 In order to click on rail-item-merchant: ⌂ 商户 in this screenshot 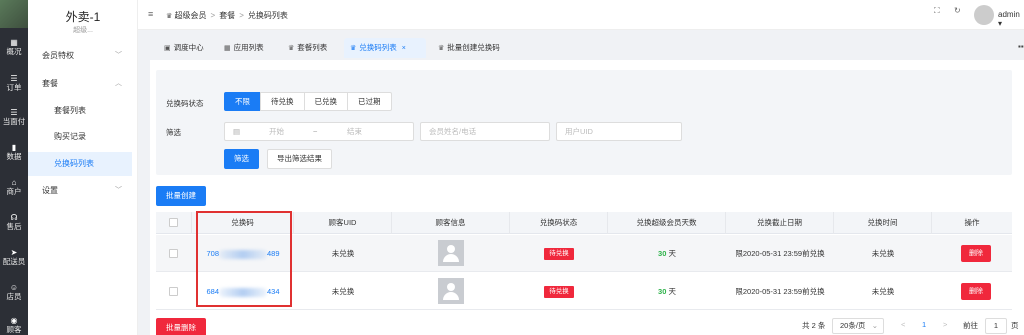, I will do `click(14, 187)`.